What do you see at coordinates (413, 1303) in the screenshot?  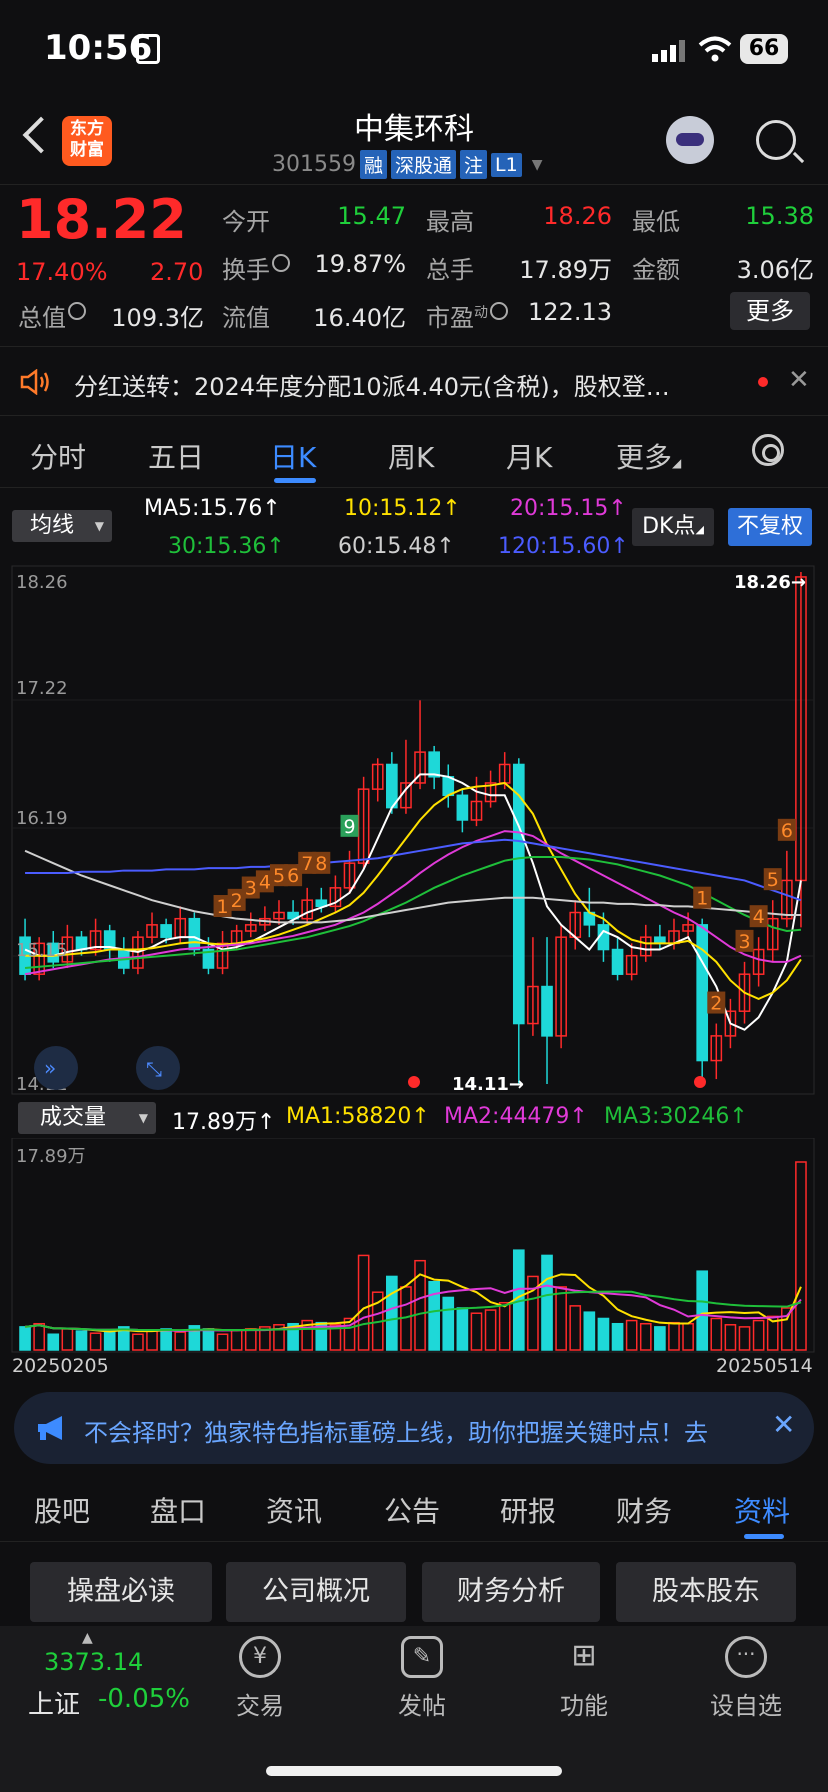 I see `volume-ma-line` at bounding box center [413, 1303].